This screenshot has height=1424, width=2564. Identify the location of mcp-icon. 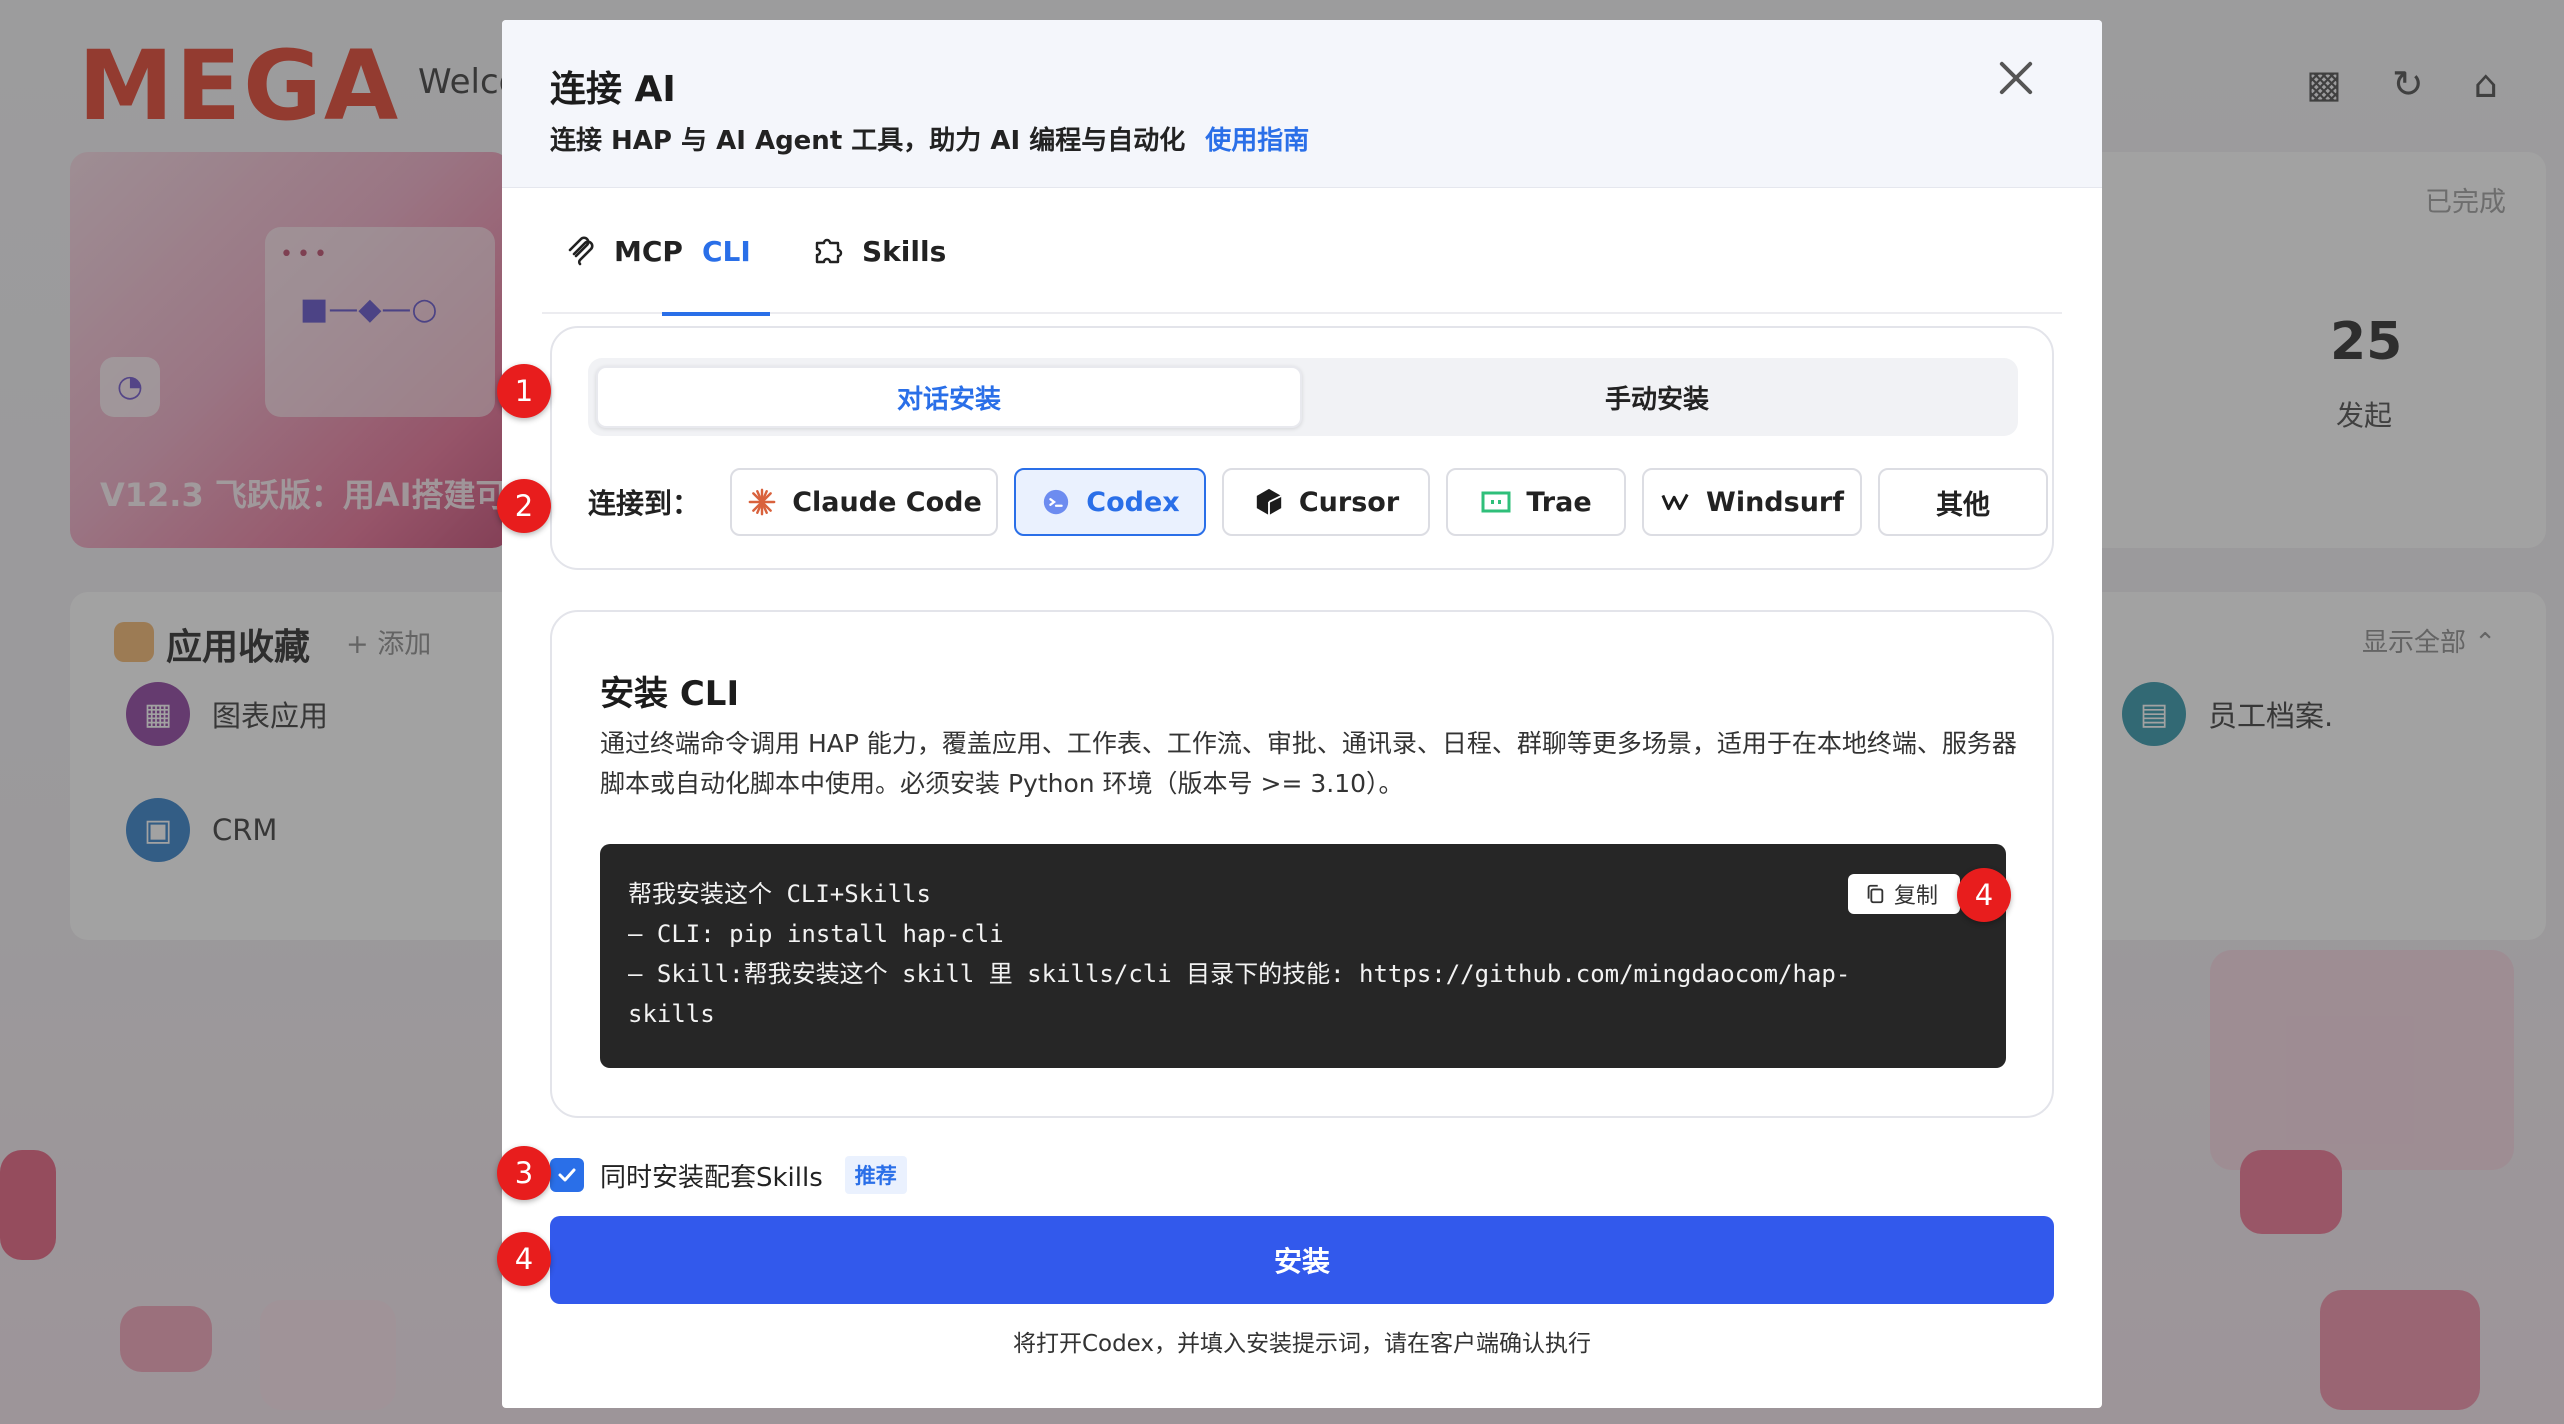
(581, 251).